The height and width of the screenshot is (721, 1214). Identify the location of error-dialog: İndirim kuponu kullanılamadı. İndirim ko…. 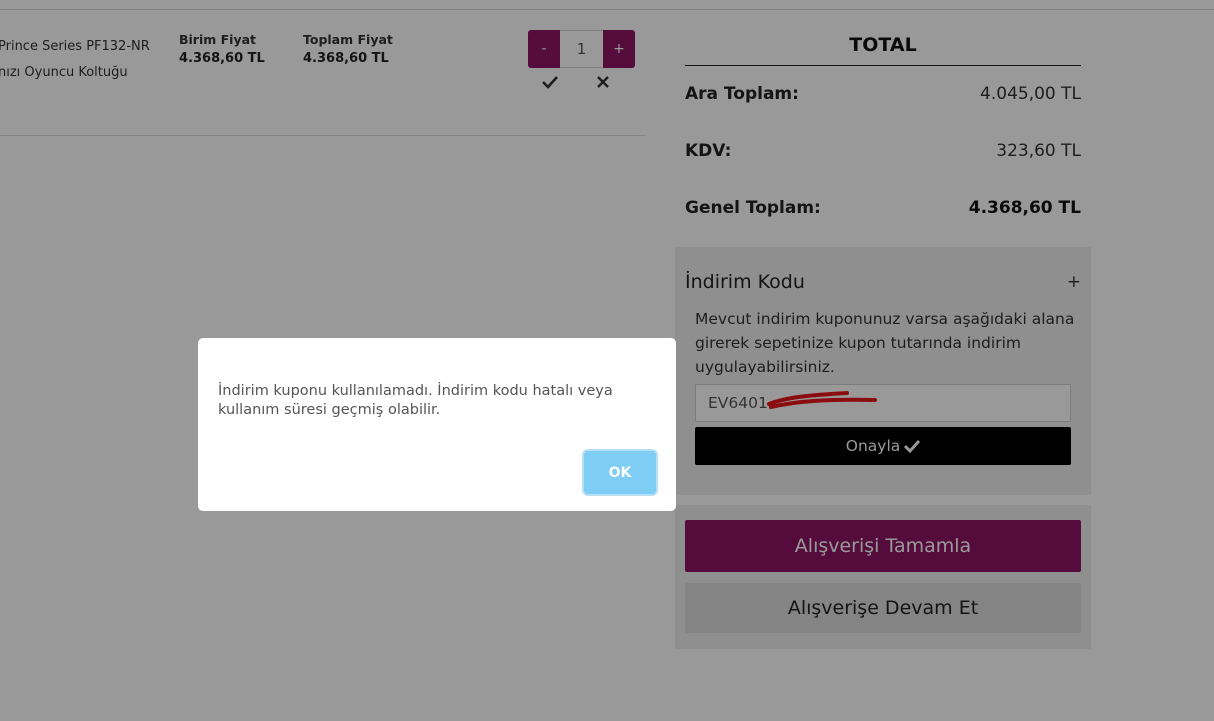
(437, 424).